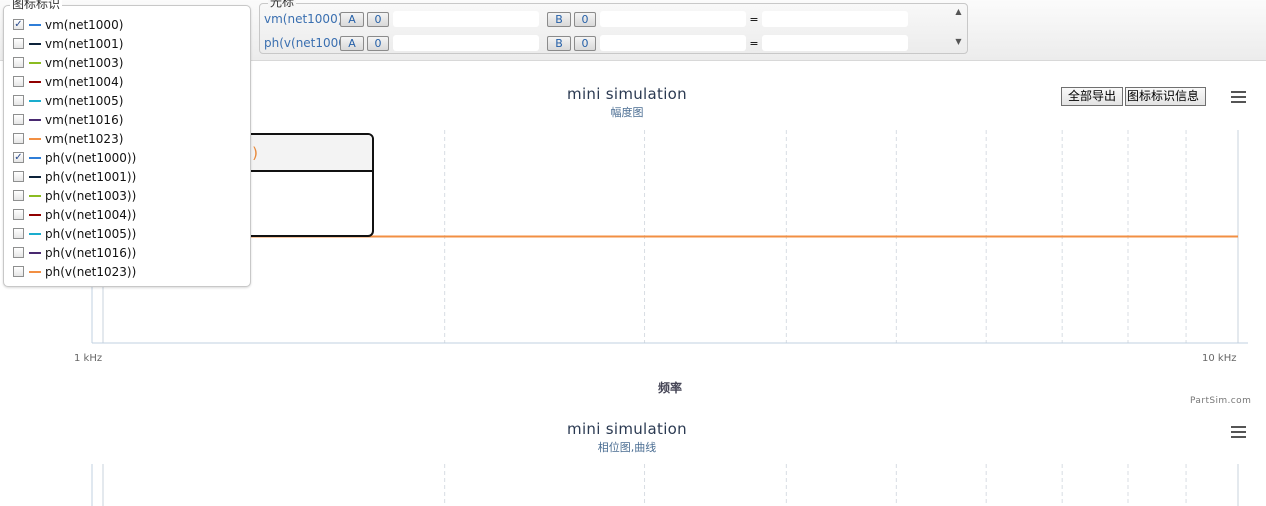  What do you see at coordinates (1219, 358) in the screenshot?
I see `x-tick-label: 10 kHz` at bounding box center [1219, 358].